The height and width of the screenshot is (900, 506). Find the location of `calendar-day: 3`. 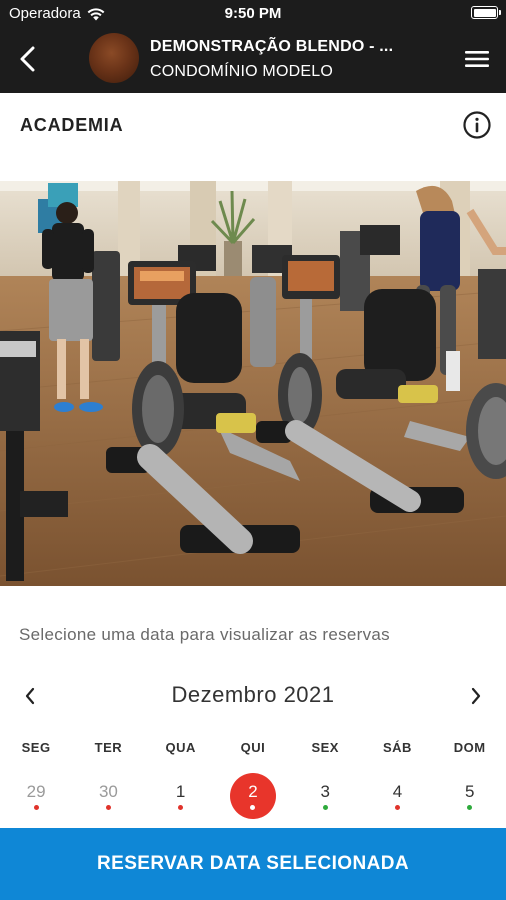

calendar-day: 3 is located at coordinates (325, 796).